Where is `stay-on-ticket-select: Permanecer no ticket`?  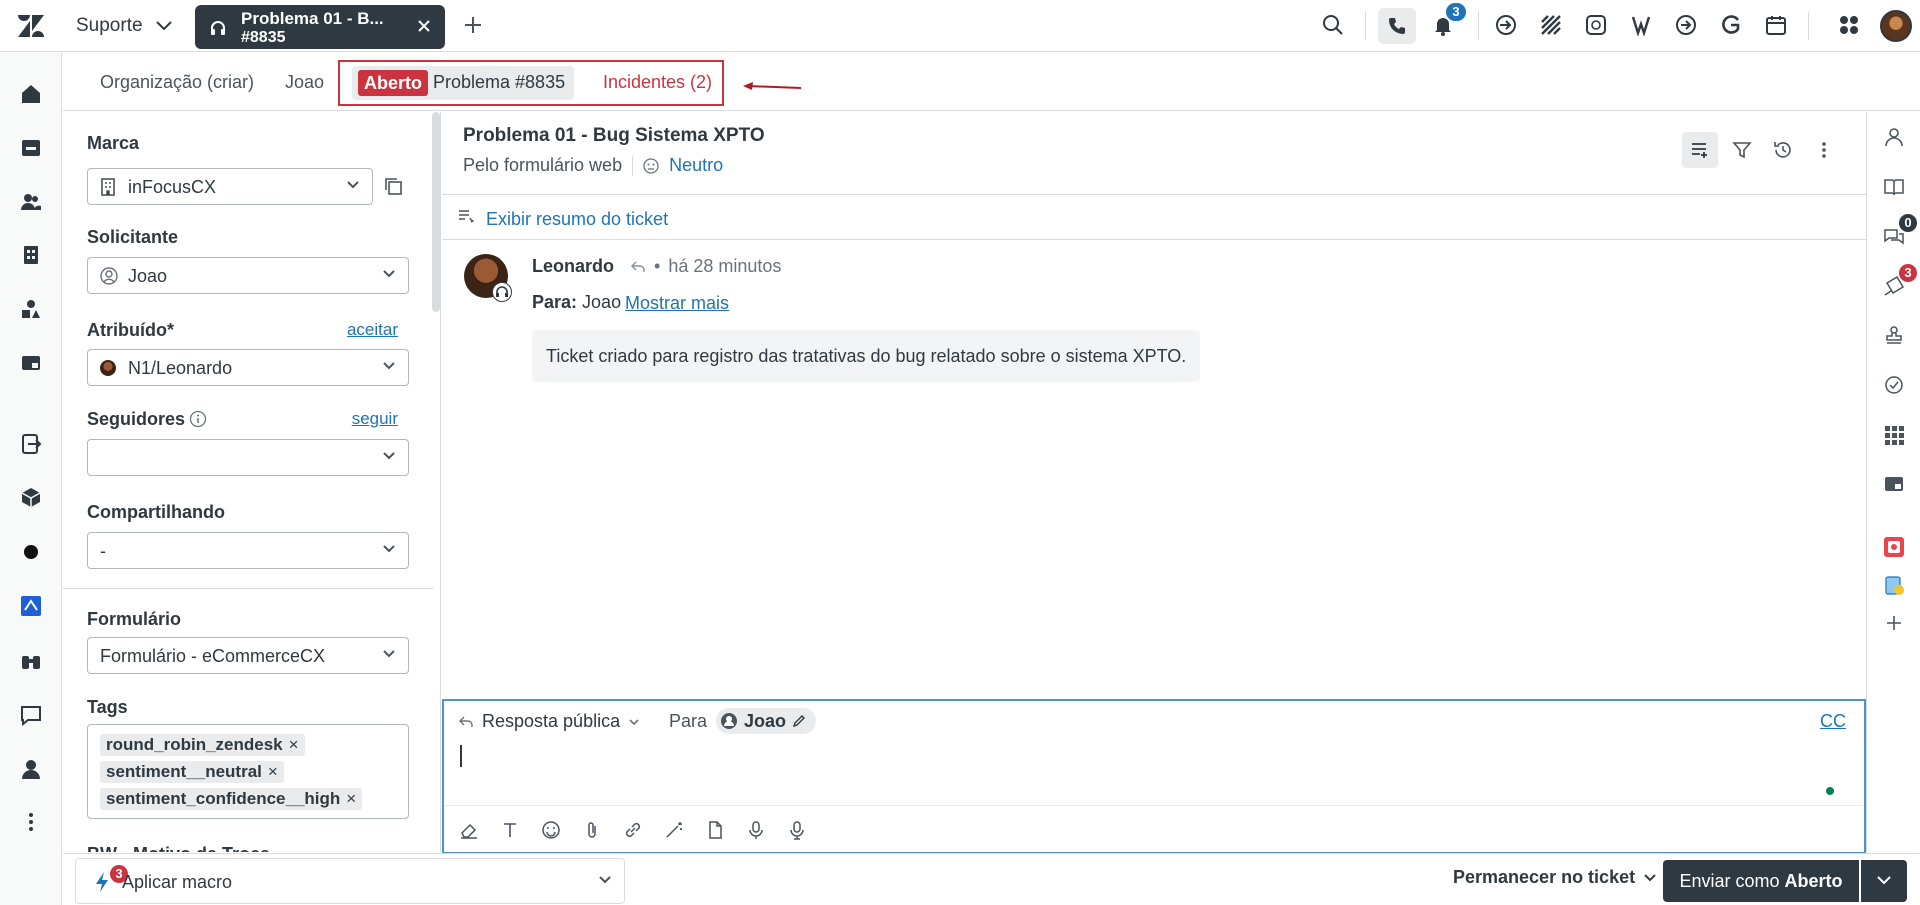
stay-on-ticket-select: Permanecer no ticket is located at coordinates (1555, 877).